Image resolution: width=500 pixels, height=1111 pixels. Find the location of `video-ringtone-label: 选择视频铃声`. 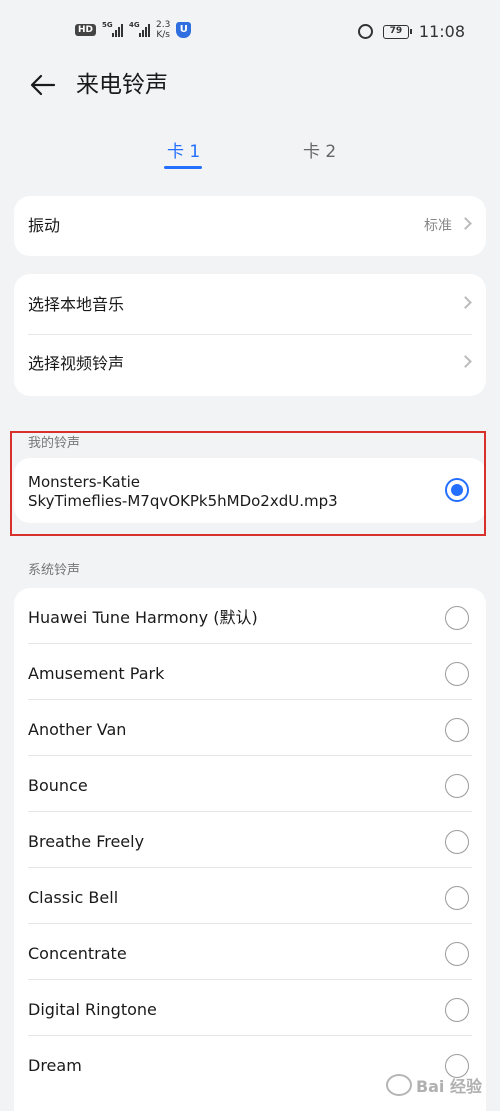

video-ringtone-label: 选择视频铃声 is located at coordinates (76, 363).